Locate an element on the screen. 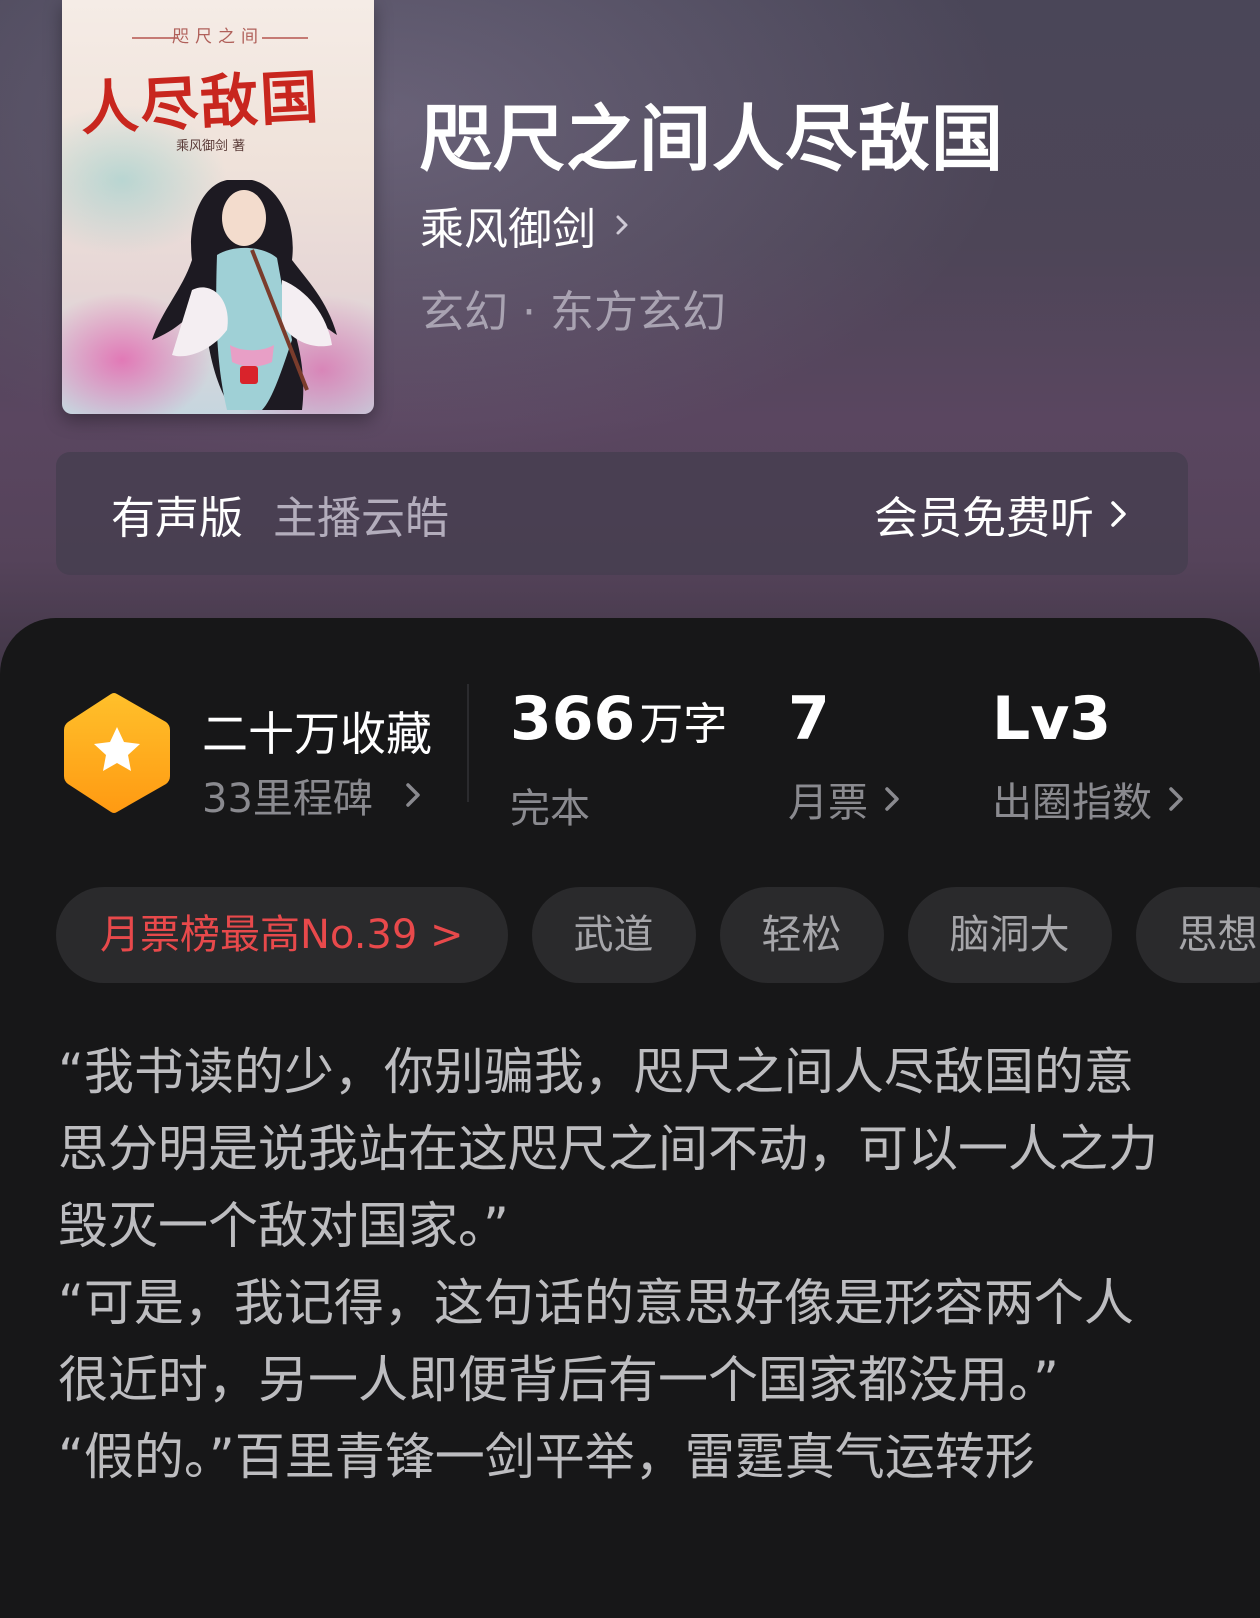 This screenshot has height=1618, width=1260. word-count-stat: 366万字 完本 is located at coordinates (618, 760).